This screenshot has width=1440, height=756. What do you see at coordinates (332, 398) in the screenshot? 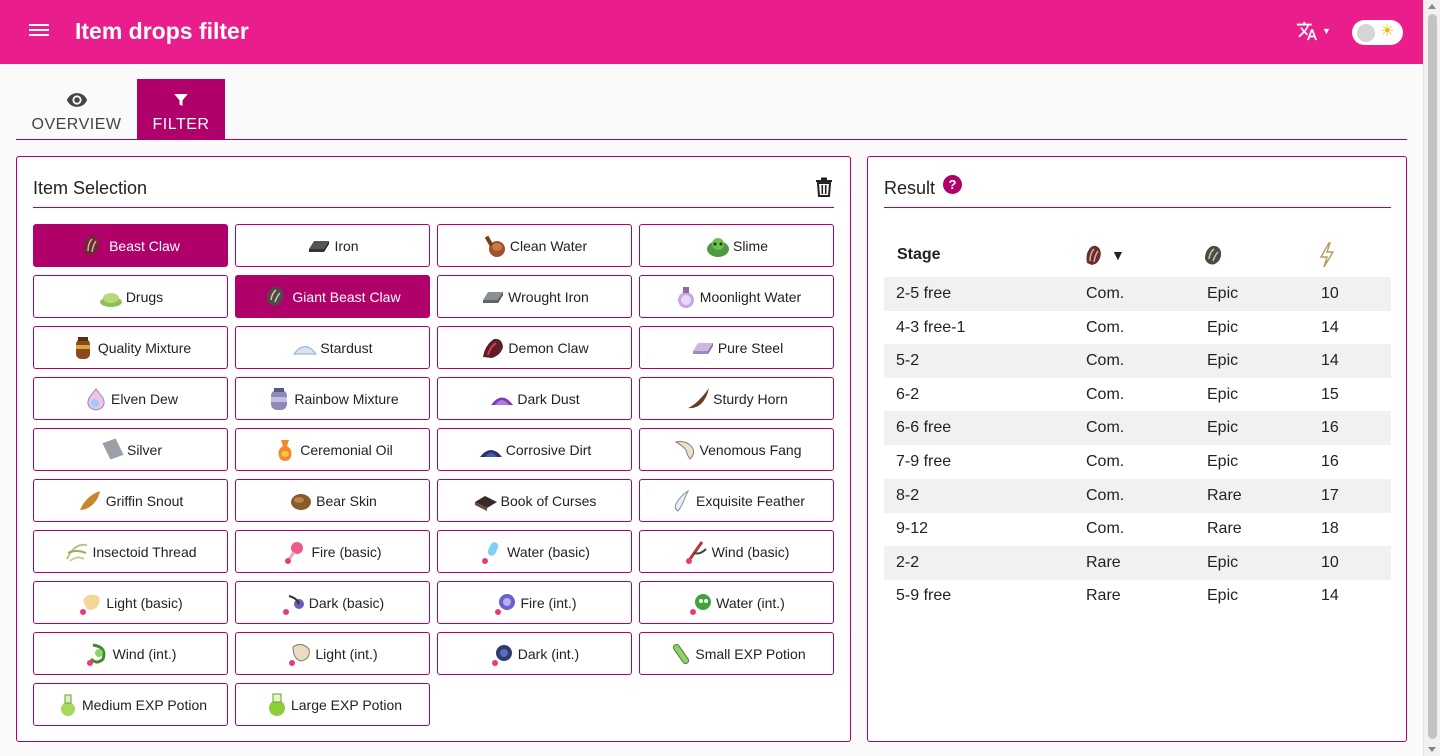
I see `item-button-rainbow-mixture: Rainbow Mixture` at bounding box center [332, 398].